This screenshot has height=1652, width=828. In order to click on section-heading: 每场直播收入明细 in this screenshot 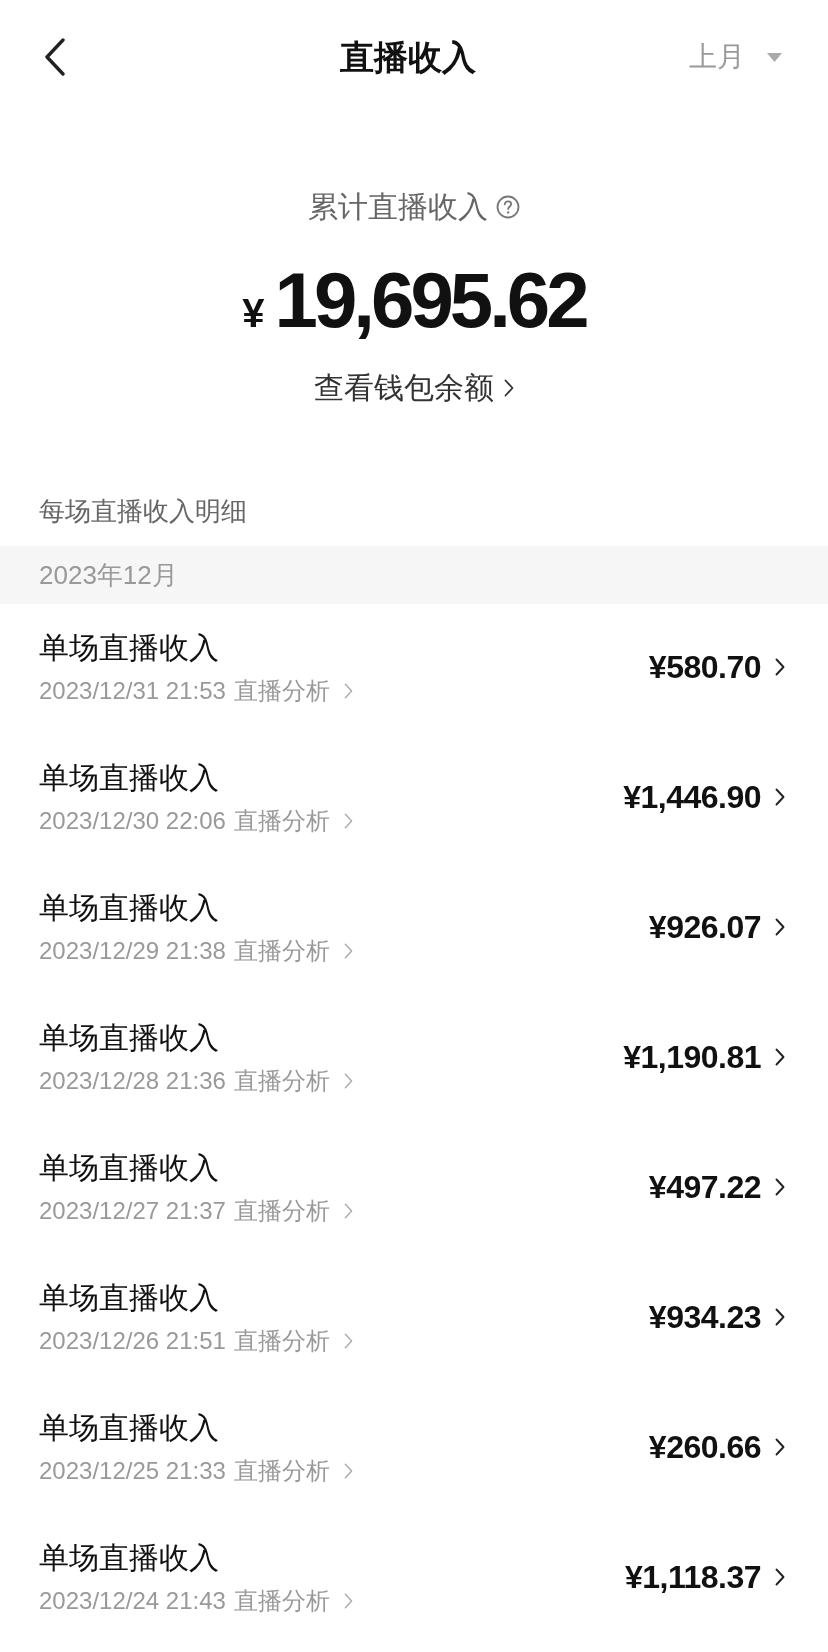, I will do `click(143, 511)`.